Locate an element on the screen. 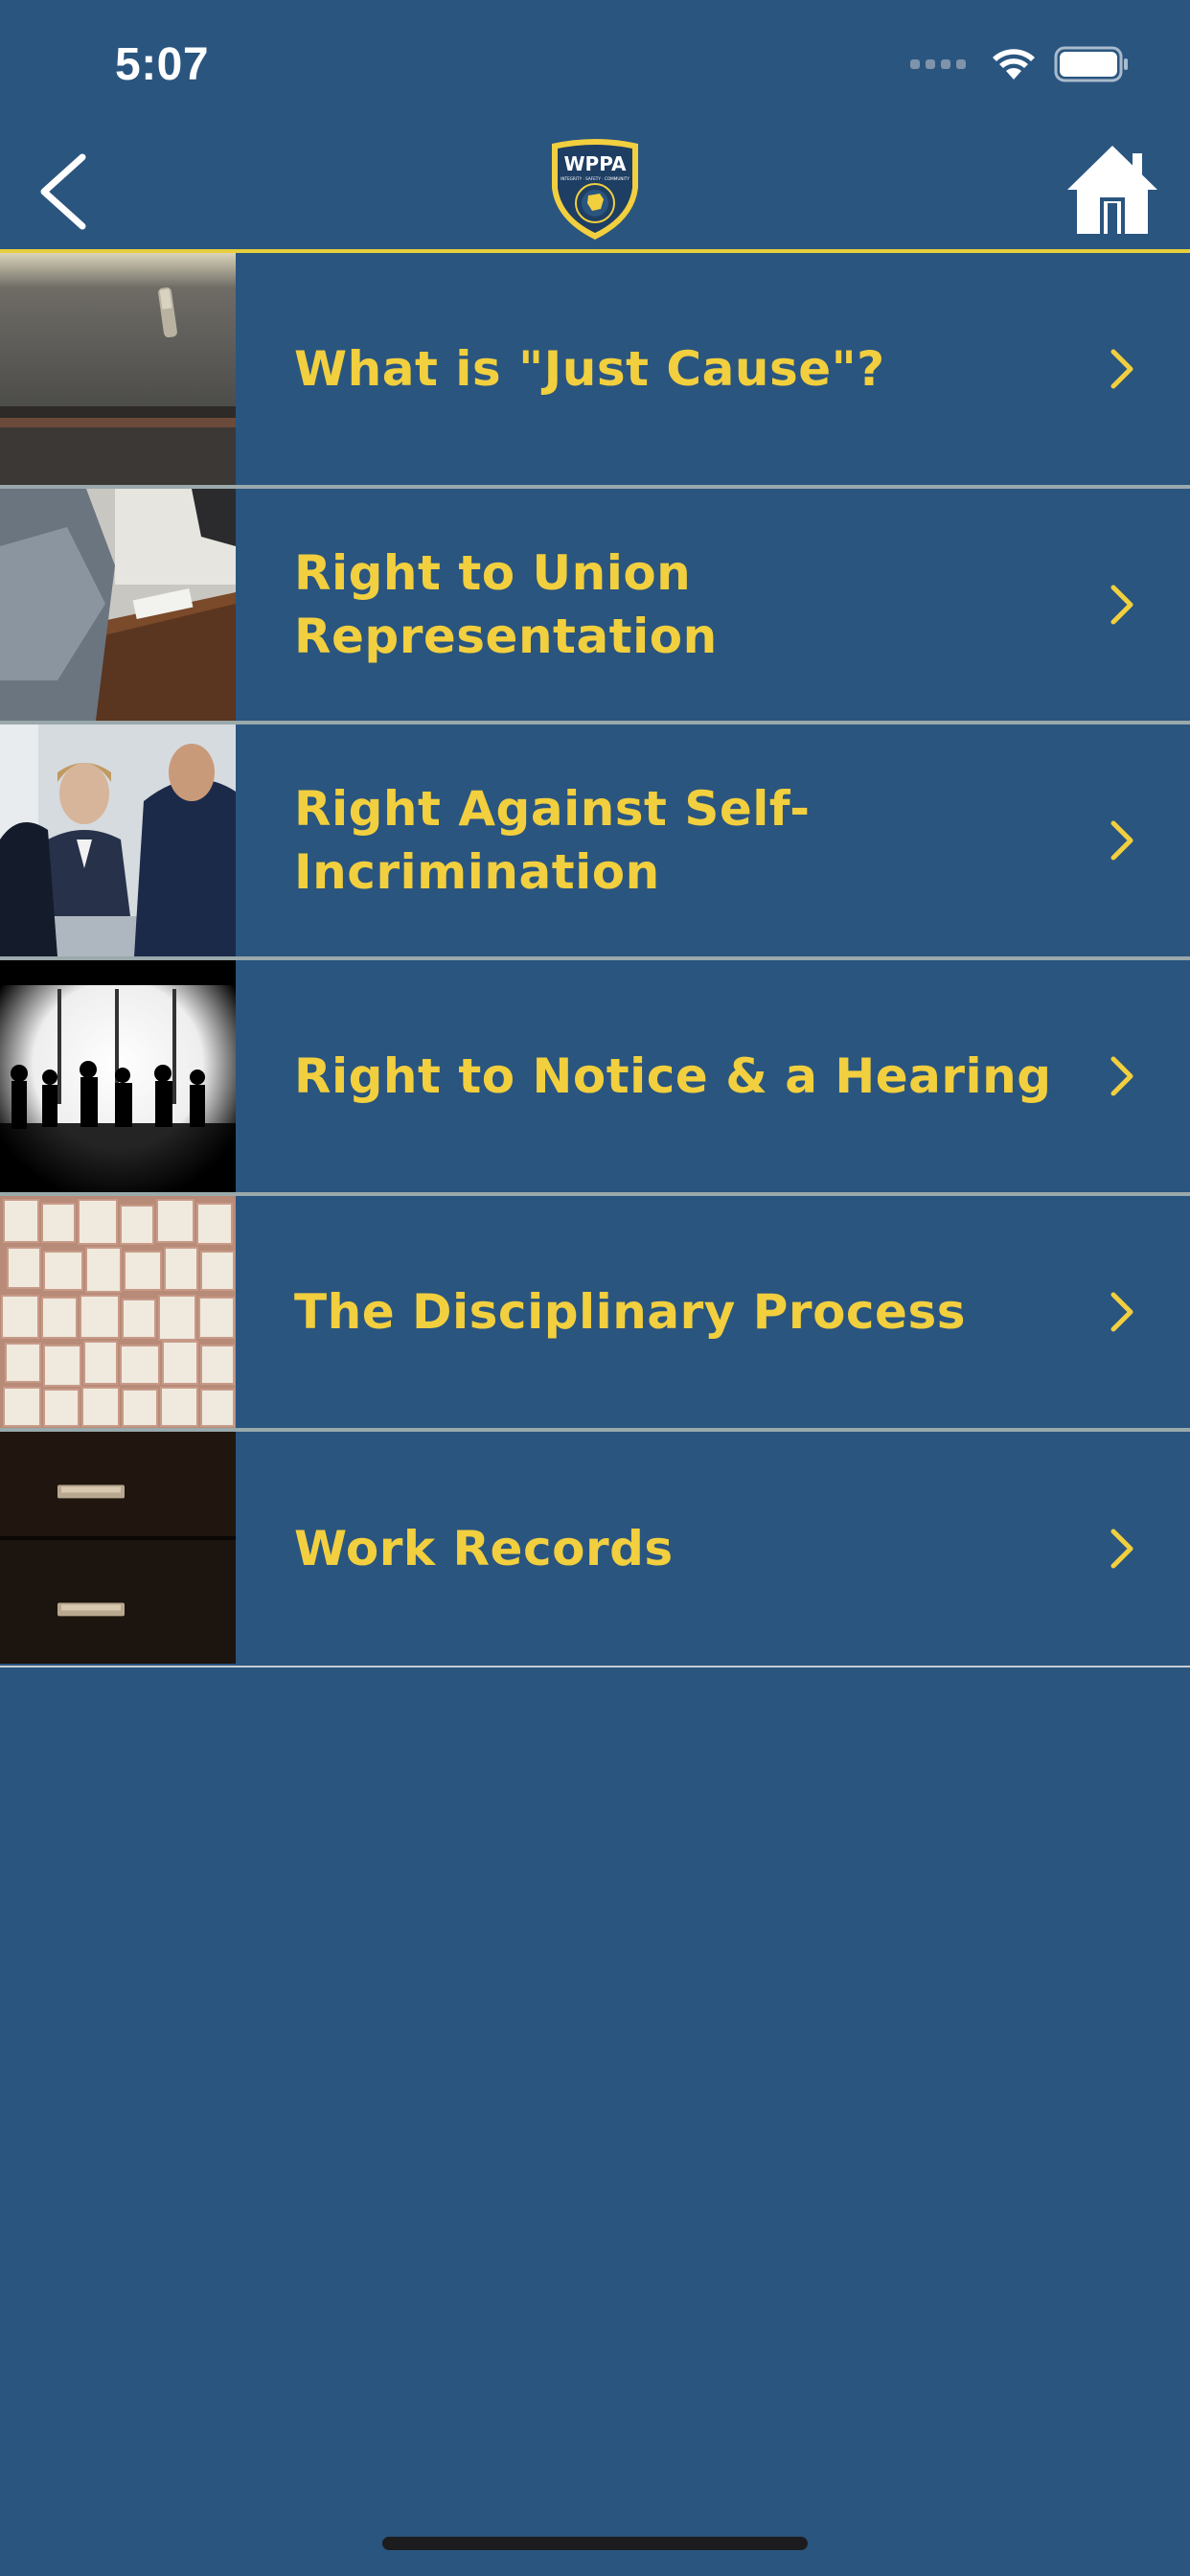  chevron-left-icon is located at coordinates (63, 191).